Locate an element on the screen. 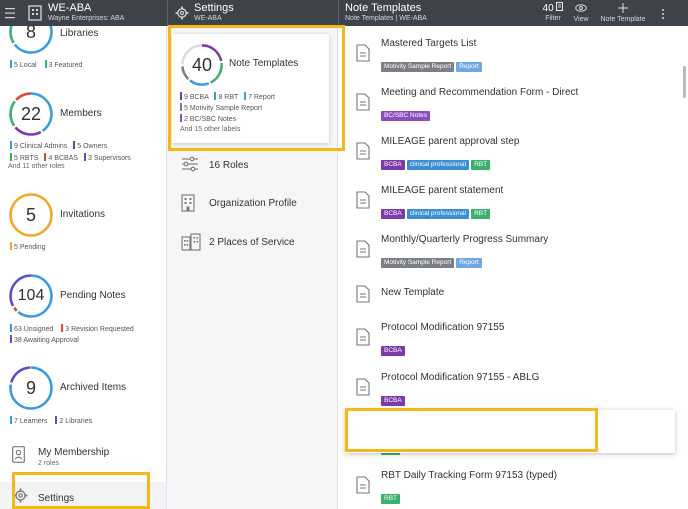 The width and height of the screenshot is (688, 509). members-count: 22 is located at coordinates (31, 114).